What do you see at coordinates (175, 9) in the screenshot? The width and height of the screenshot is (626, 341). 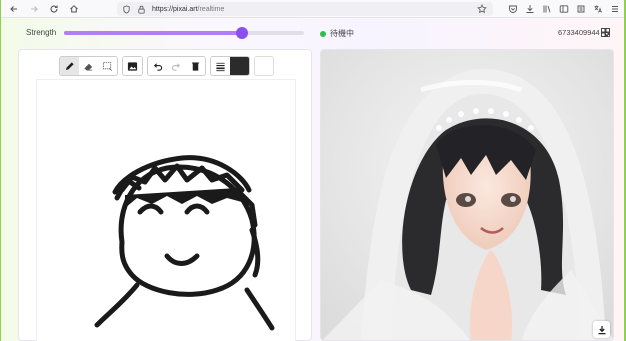 I see `url-host: https://pixai.art` at bounding box center [175, 9].